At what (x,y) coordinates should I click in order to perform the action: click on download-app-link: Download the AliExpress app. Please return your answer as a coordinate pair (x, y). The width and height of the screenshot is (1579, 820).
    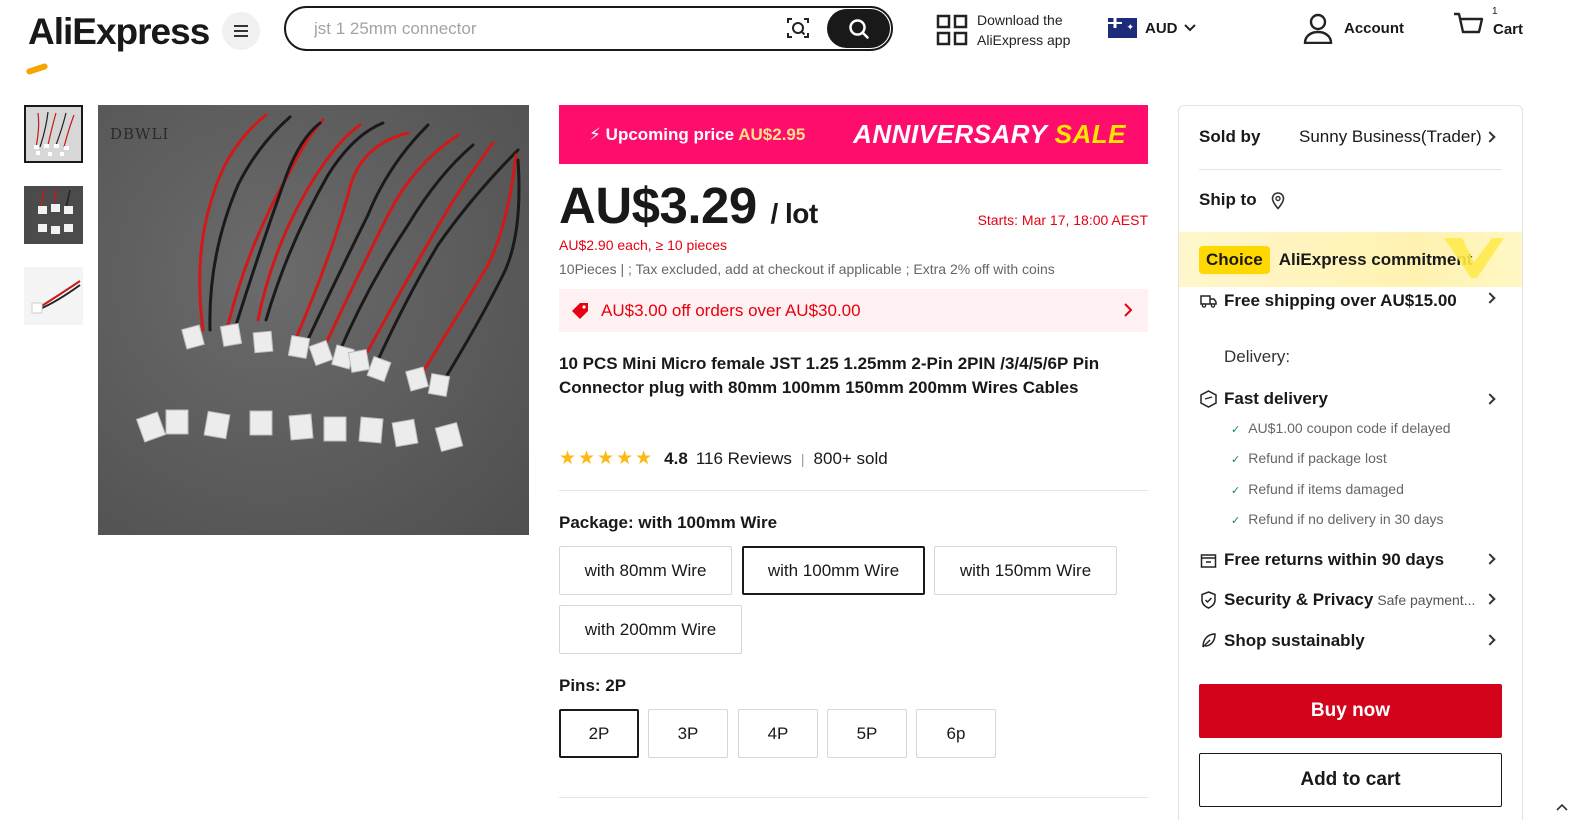
    Looking at the image, I should click on (1003, 30).